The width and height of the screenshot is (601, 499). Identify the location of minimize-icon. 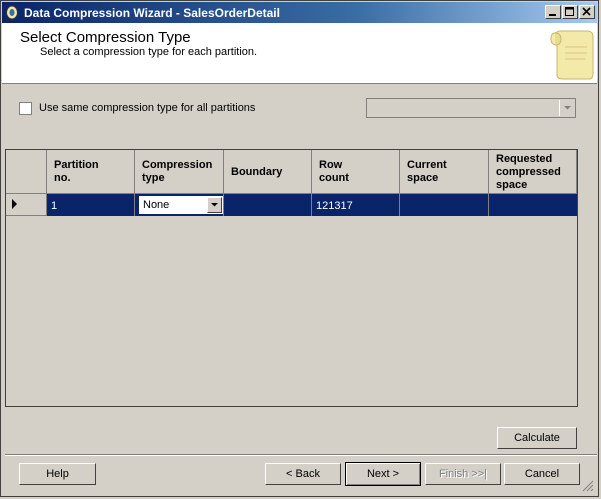
(552, 15).